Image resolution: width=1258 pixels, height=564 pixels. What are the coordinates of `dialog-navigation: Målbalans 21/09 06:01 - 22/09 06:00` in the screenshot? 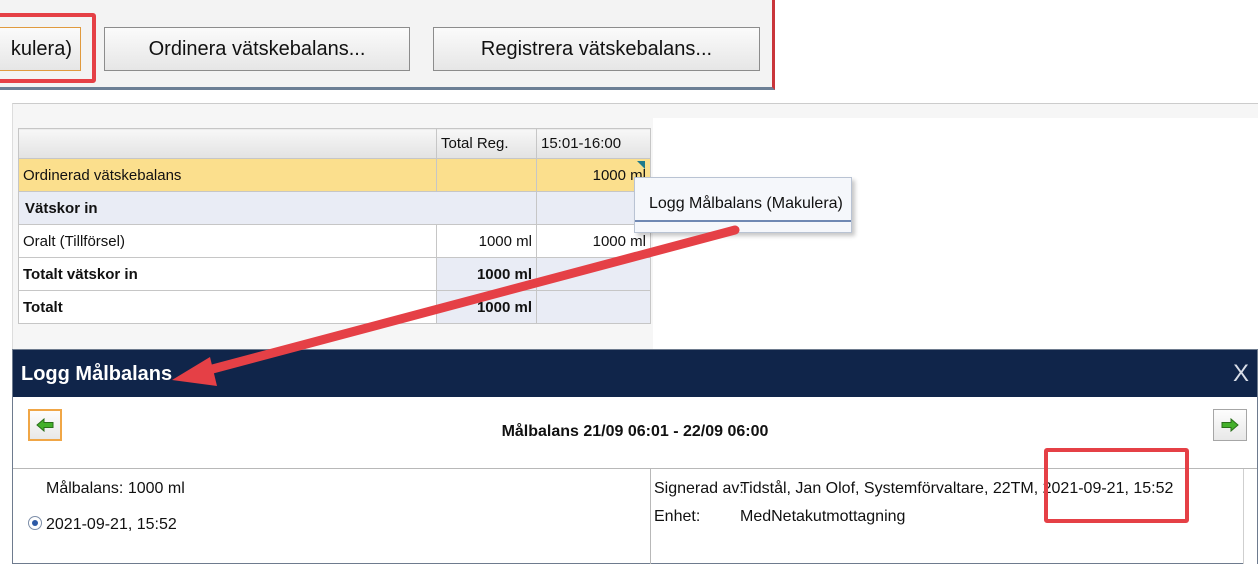 It's located at (635, 433).